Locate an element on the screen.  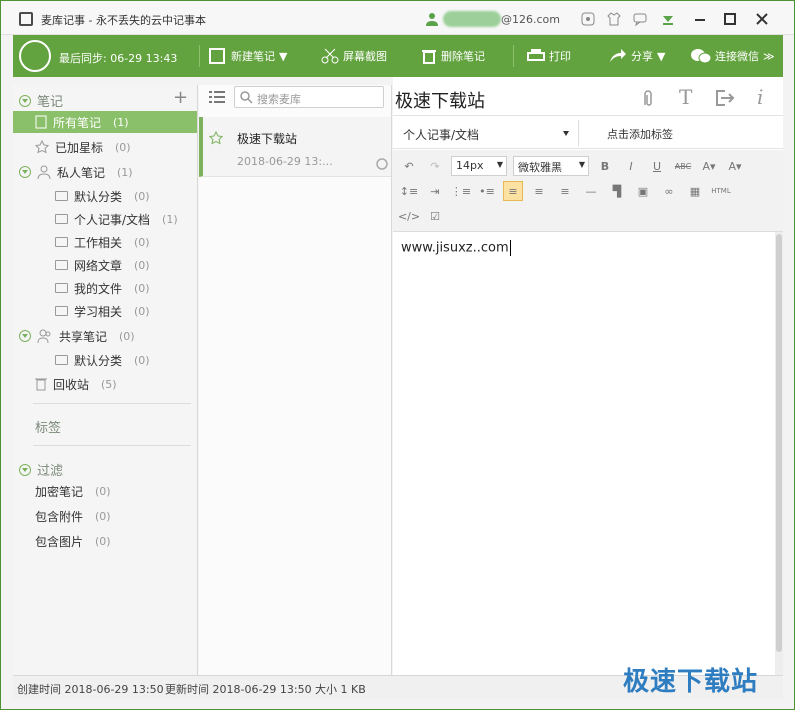
message-icon is located at coordinates (640, 19).